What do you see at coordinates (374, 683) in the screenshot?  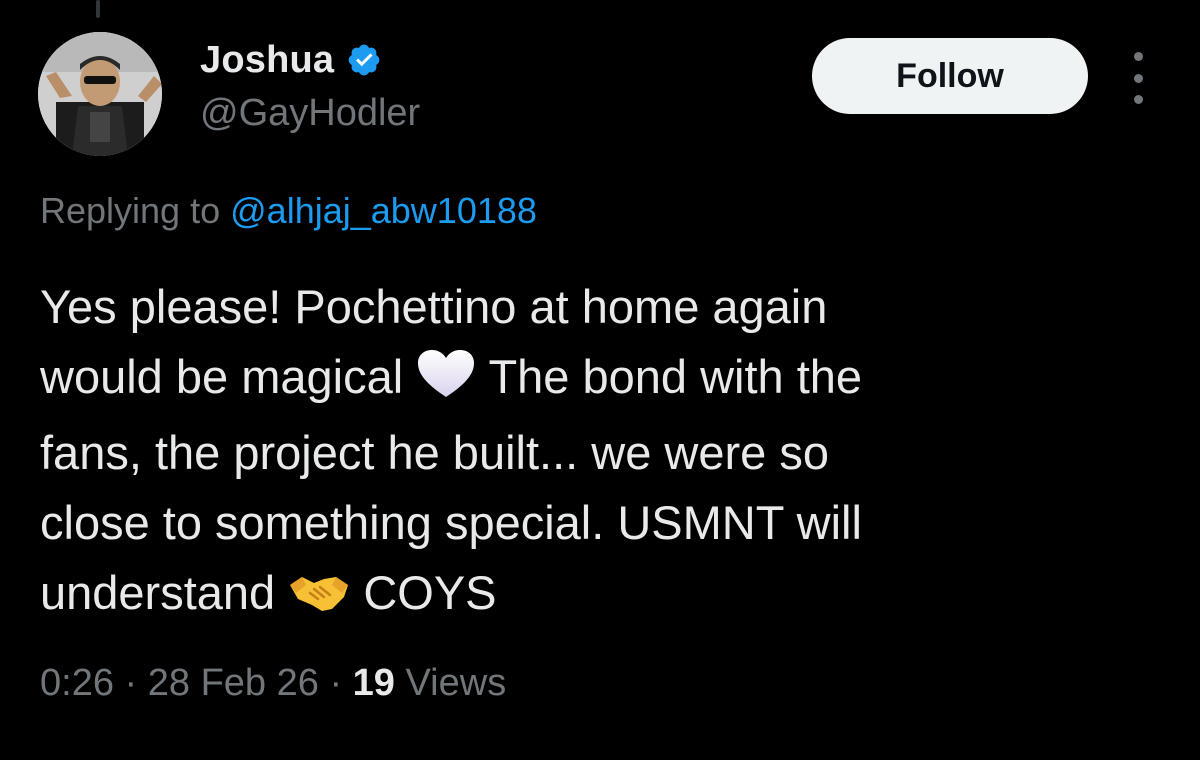 I see `views-count: 19` at bounding box center [374, 683].